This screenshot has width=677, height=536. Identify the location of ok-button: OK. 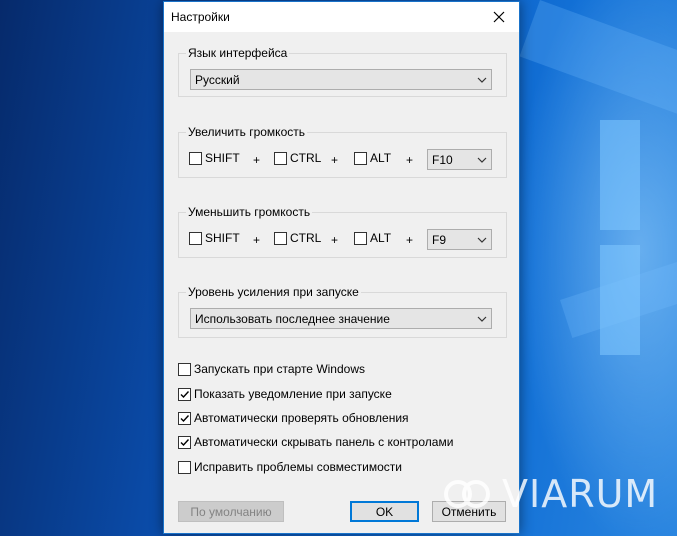
(384, 511).